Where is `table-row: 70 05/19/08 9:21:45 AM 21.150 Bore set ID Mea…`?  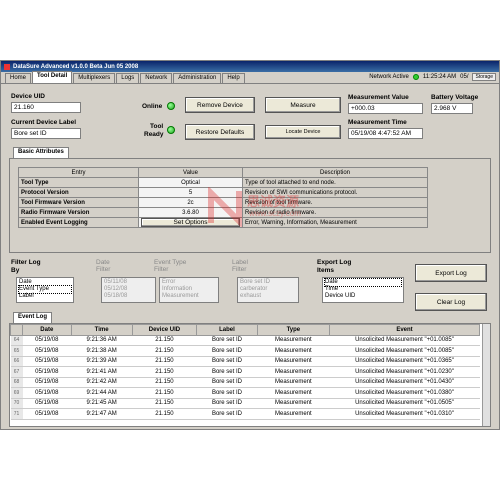
table-row: 70 05/19/08 9:21:45 AM 21.150 Bore set ID Mea… is located at coordinates (245, 403).